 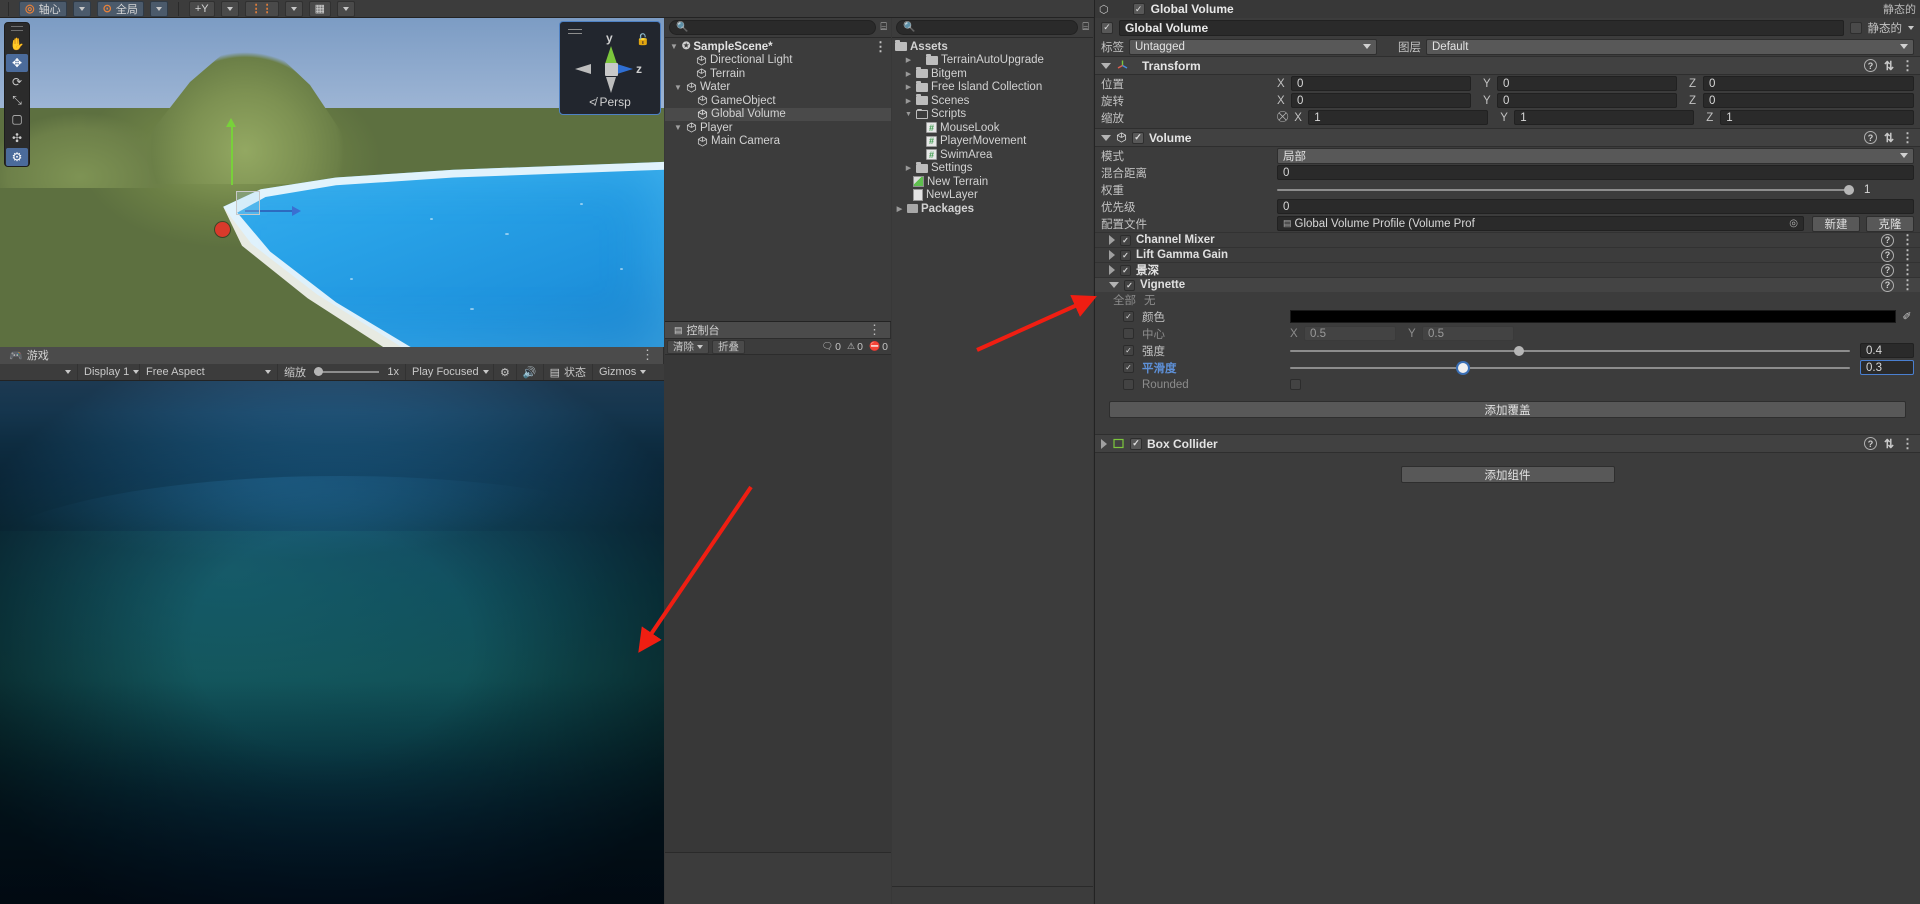 What do you see at coordinates (81, 8) in the screenshot?
I see `pivot-mode-dropdown` at bounding box center [81, 8].